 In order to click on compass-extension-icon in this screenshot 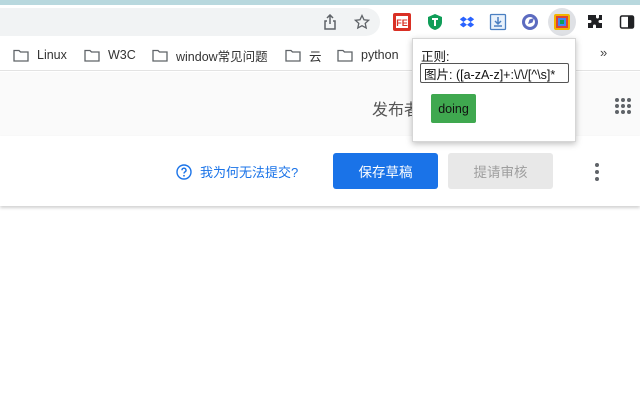, I will do `click(530, 22)`.